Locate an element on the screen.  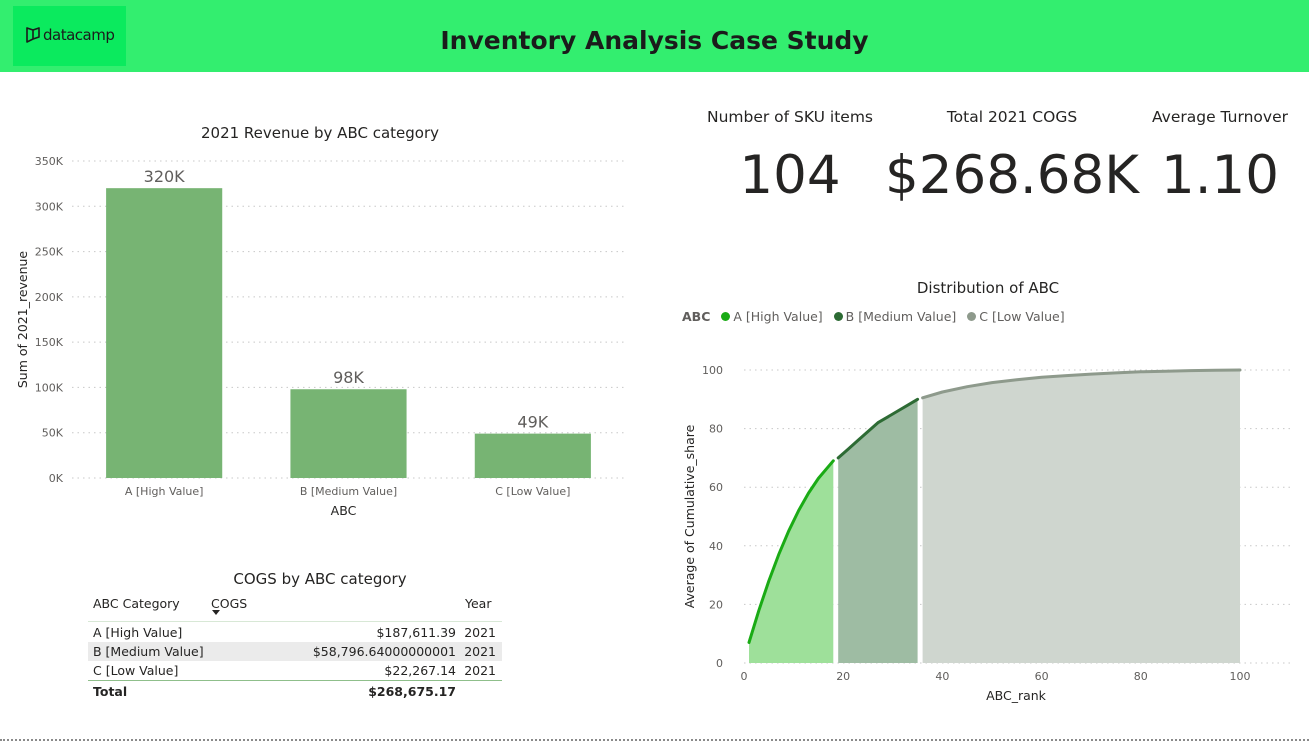
legend-item-b: B [Medium Value] is located at coordinates (901, 316).